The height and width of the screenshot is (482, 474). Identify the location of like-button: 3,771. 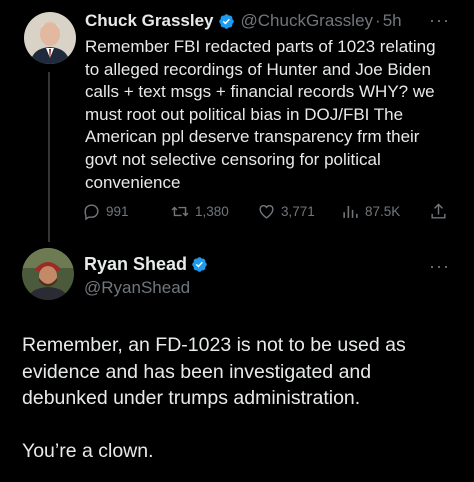
(286, 211).